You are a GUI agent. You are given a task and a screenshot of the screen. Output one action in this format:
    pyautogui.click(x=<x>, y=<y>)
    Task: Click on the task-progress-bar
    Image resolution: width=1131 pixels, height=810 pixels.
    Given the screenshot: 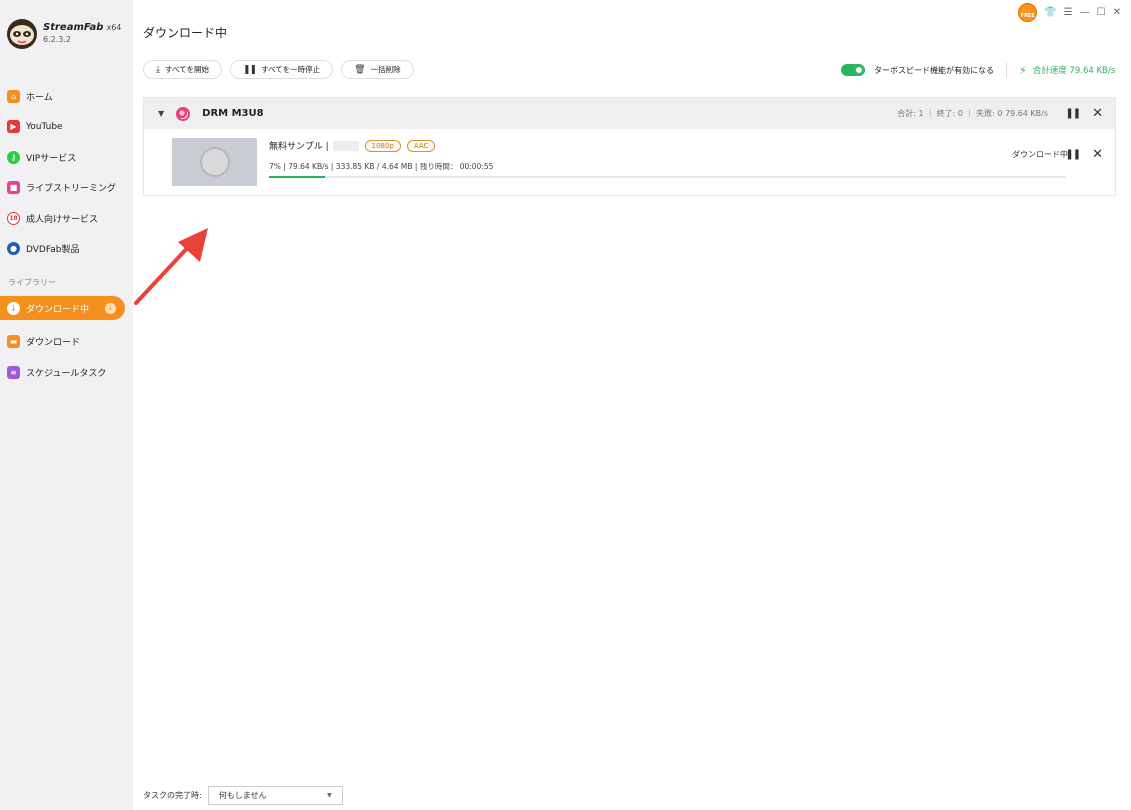 What is the action you would take?
    pyautogui.click(x=667, y=177)
    